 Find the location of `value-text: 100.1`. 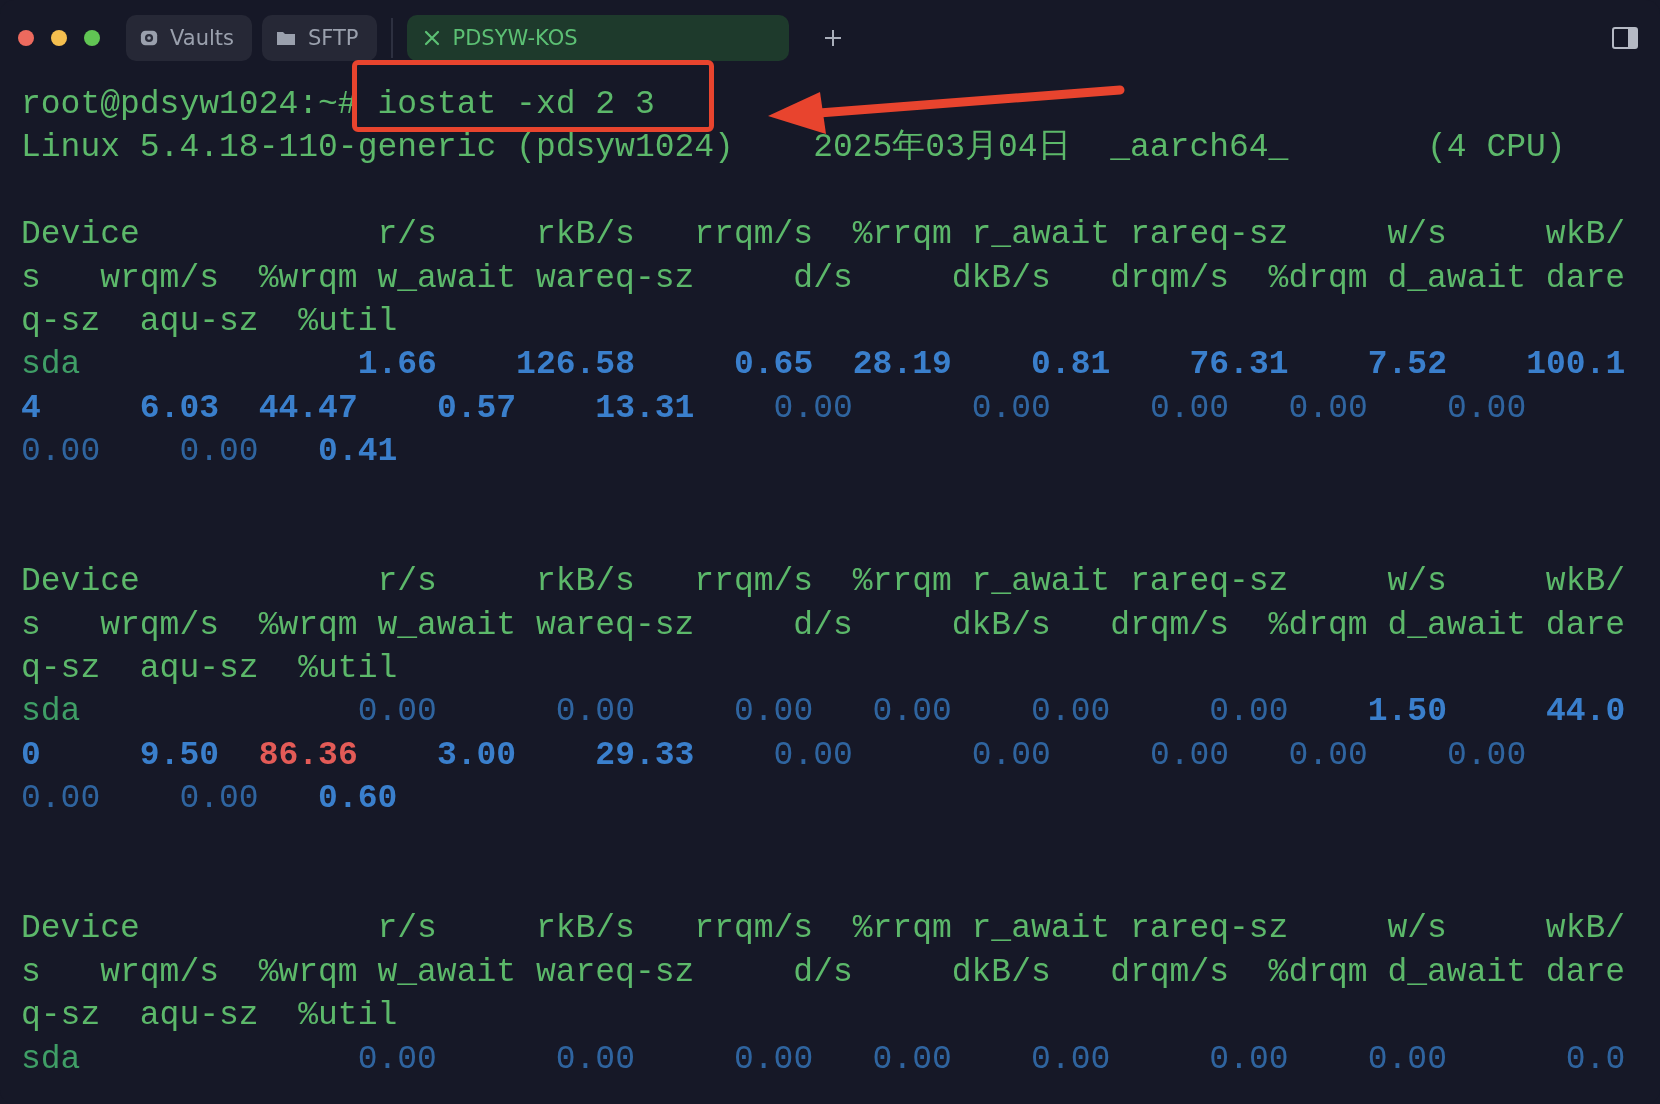

value-text: 100.1 is located at coordinates (1576, 365).